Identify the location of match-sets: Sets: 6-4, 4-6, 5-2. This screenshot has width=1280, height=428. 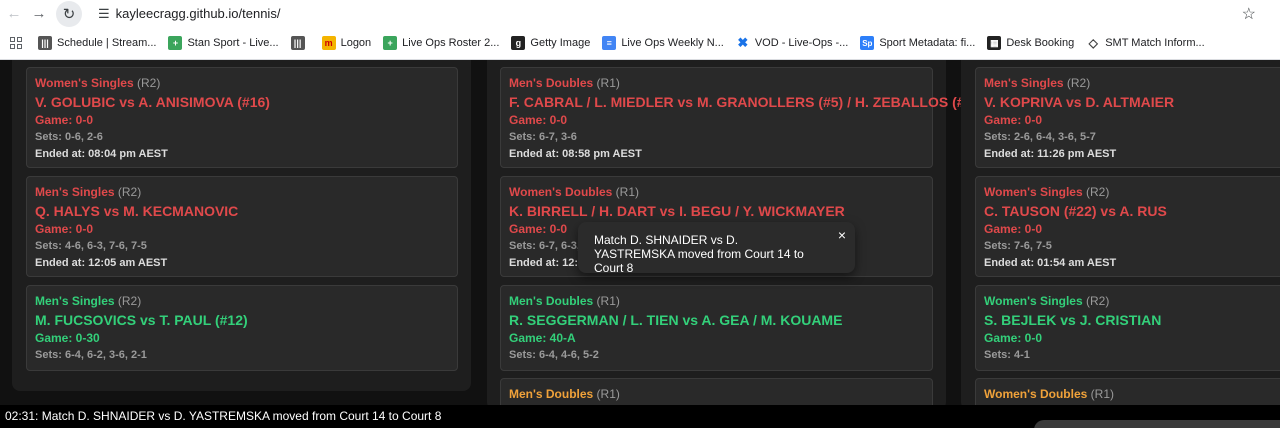
(554, 355).